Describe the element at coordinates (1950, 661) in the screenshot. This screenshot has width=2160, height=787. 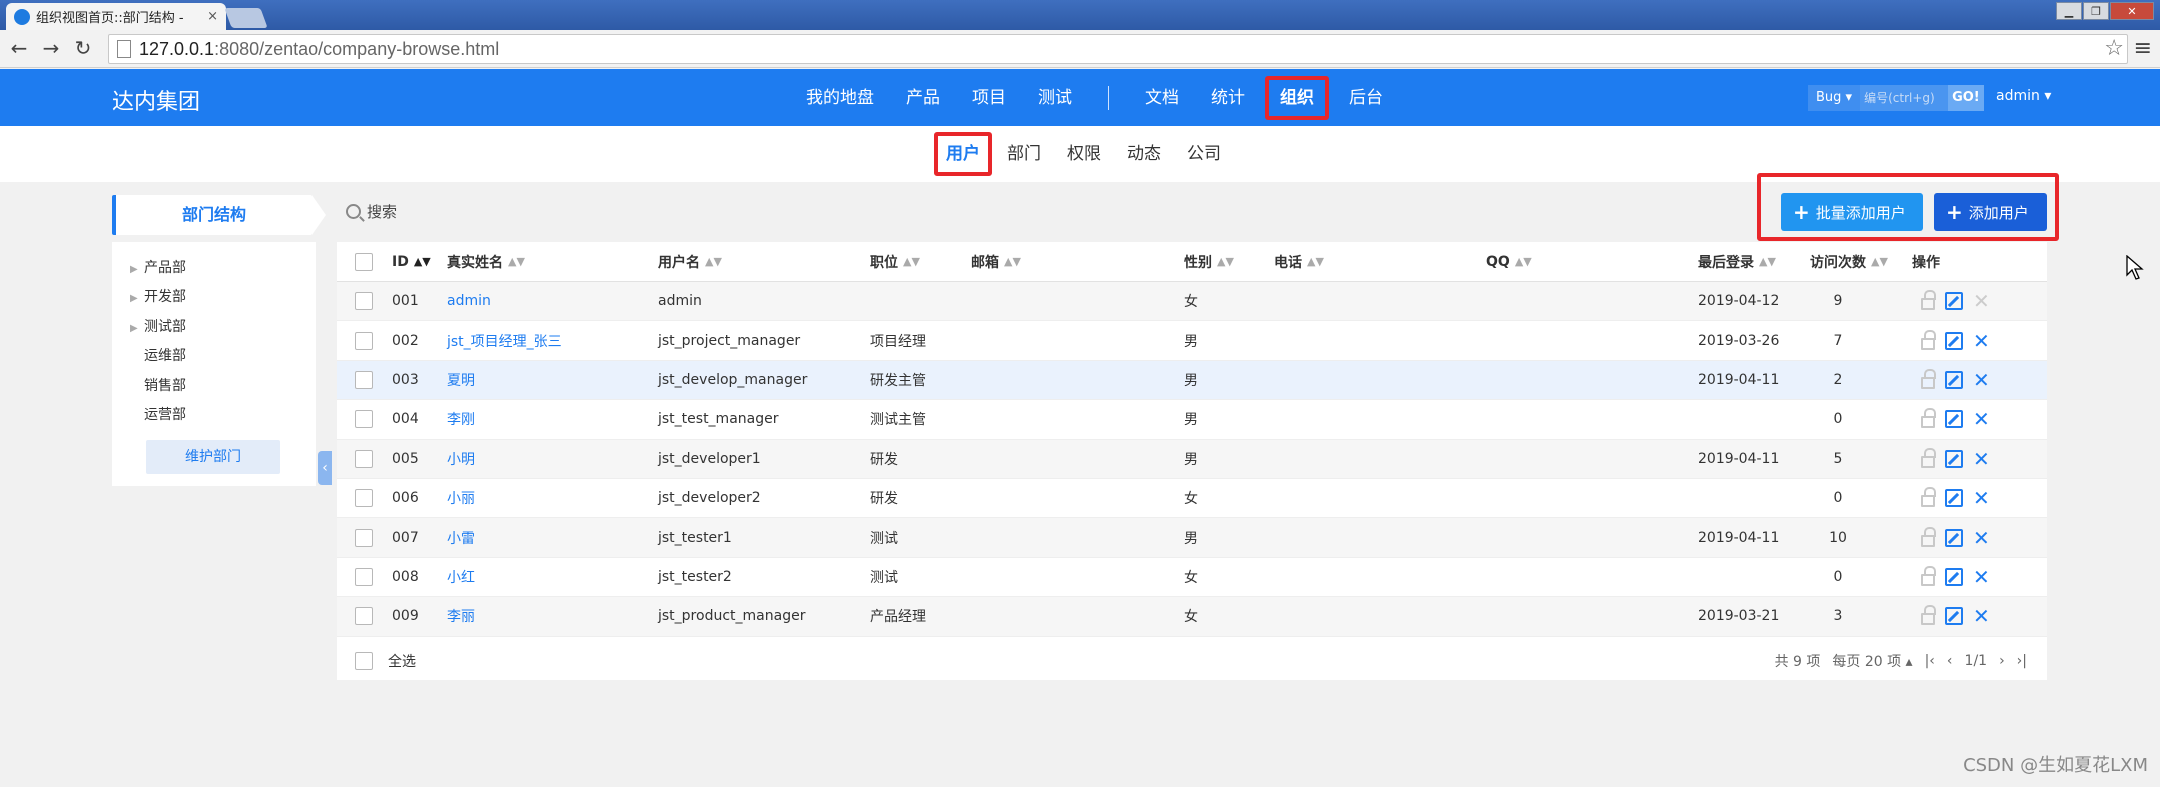
I see `prev-page-icon: ‹` at that location.